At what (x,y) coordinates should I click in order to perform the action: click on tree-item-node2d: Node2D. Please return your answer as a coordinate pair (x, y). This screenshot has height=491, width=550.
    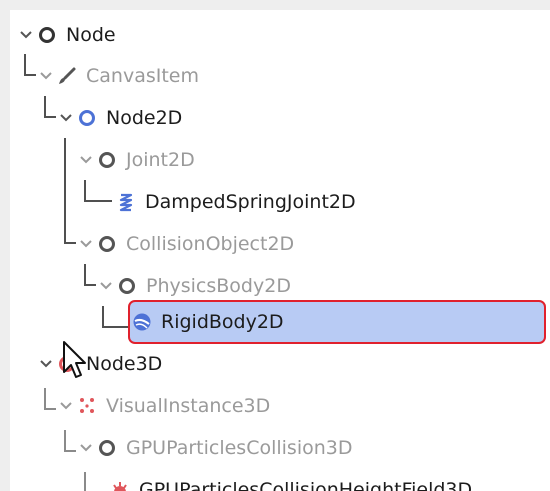
    Looking at the image, I should click on (120, 118).